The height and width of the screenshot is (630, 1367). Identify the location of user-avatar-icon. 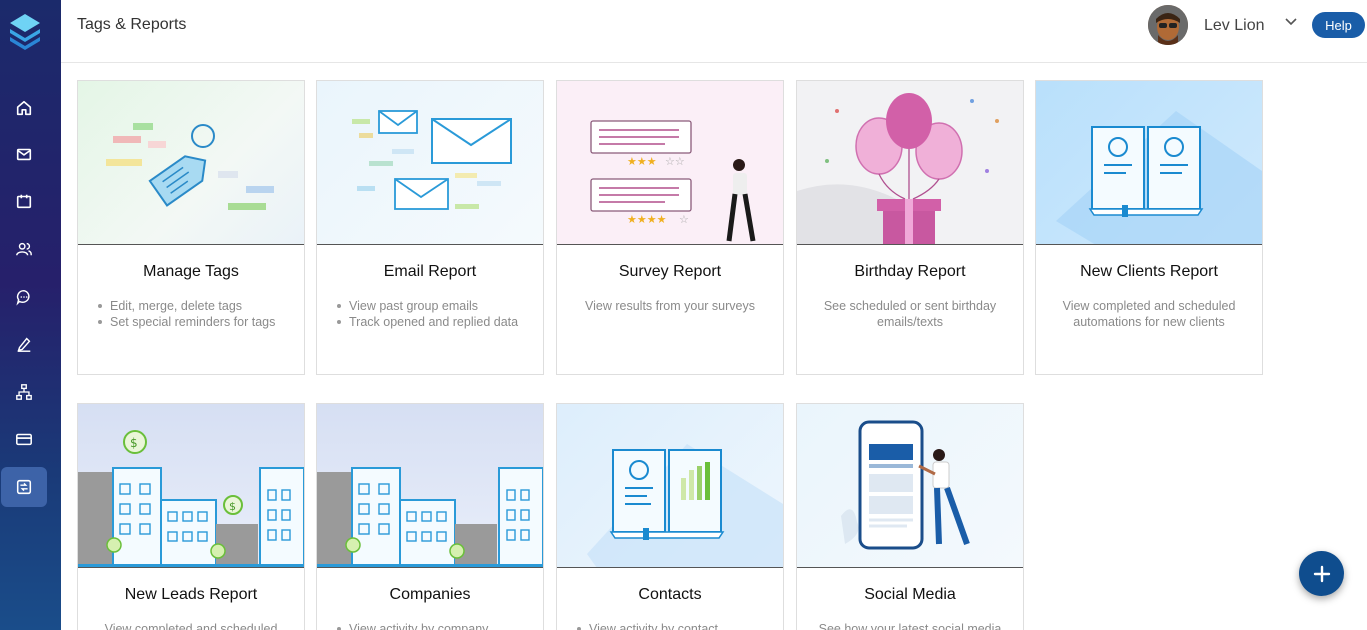
(1168, 25).